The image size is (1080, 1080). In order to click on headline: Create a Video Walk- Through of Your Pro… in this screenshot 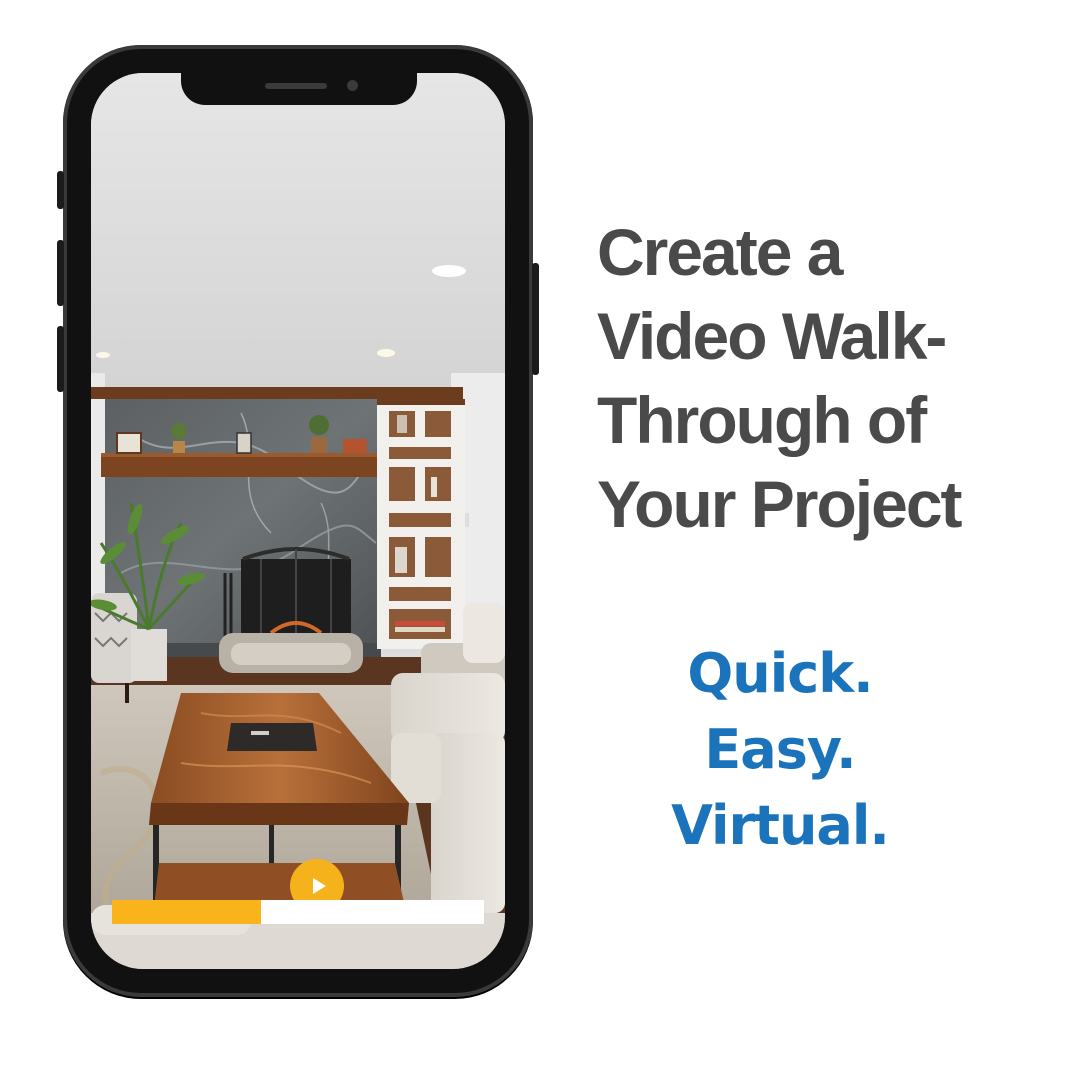, I will do `click(817, 378)`.